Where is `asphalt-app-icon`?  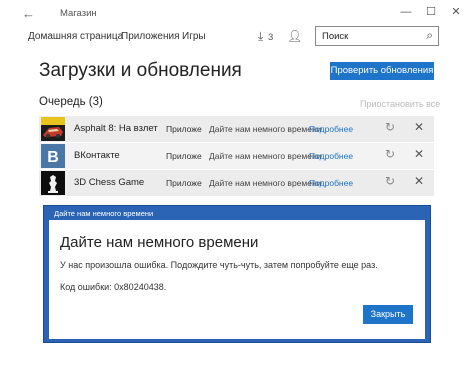 asphalt-app-icon is located at coordinates (53, 129).